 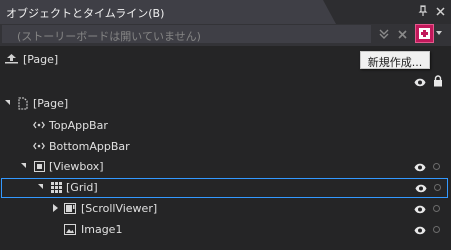 I want to click on scrollviewer-icon, so click(x=70, y=208).